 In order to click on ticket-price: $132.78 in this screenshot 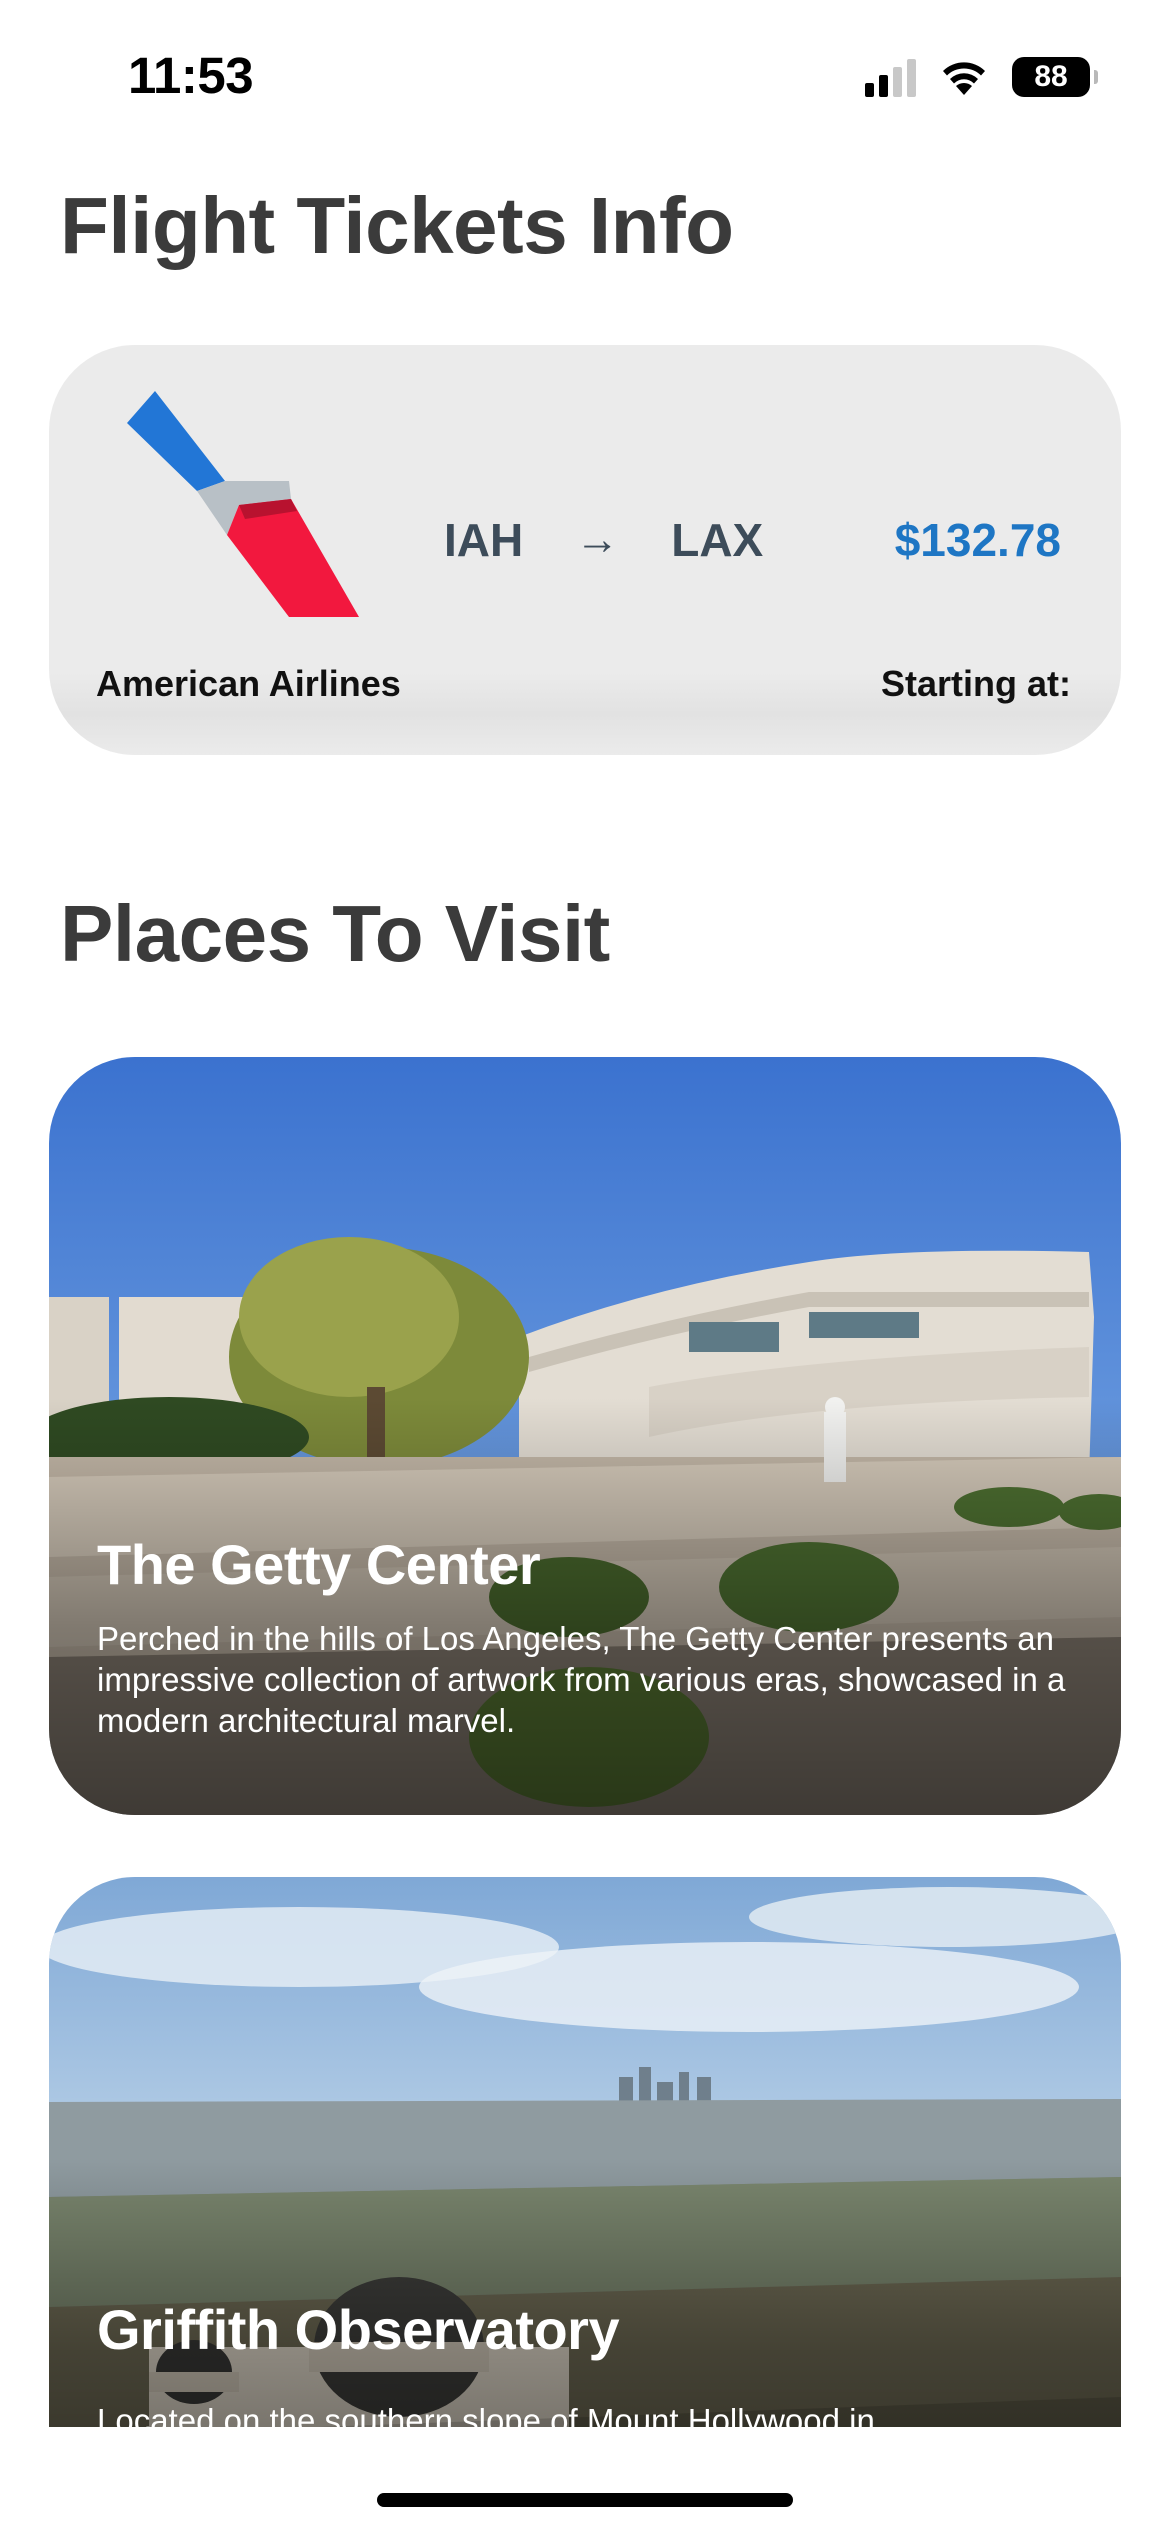, I will do `click(977, 540)`.